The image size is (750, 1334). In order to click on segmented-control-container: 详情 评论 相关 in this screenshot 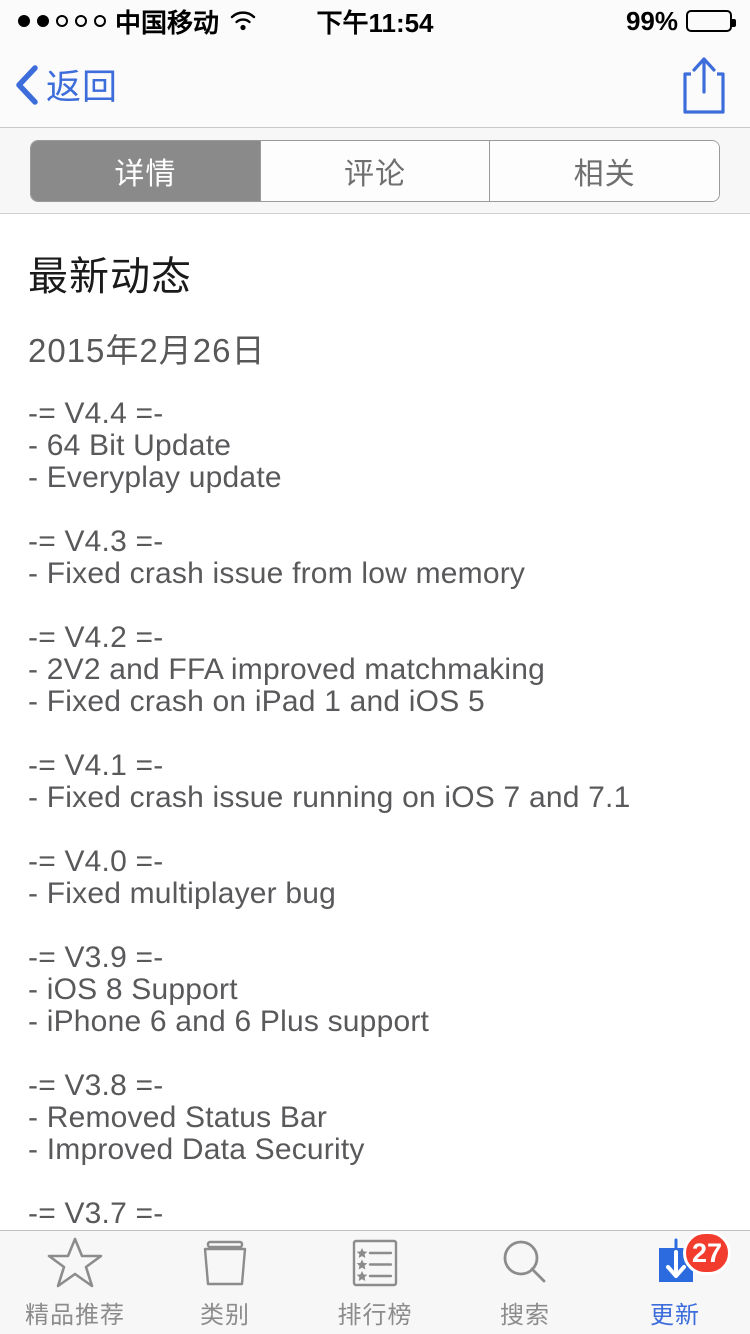, I will do `click(375, 171)`.